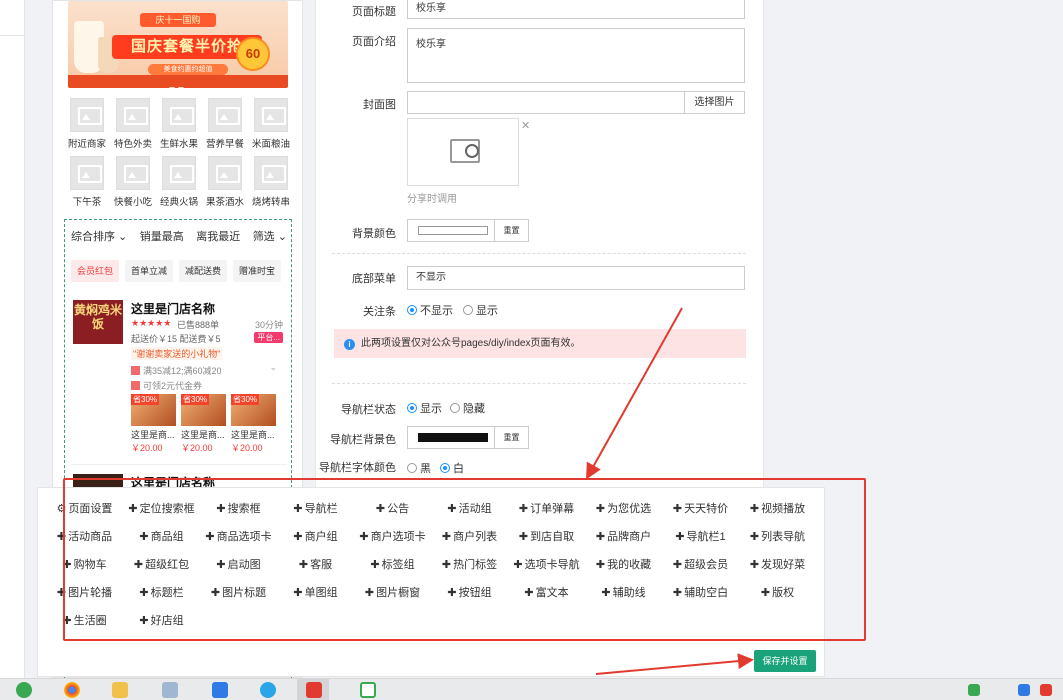 The image size is (1063, 700). What do you see at coordinates (87, 182) in the screenshot?
I see `category-item: 下午茶` at bounding box center [87, 182].